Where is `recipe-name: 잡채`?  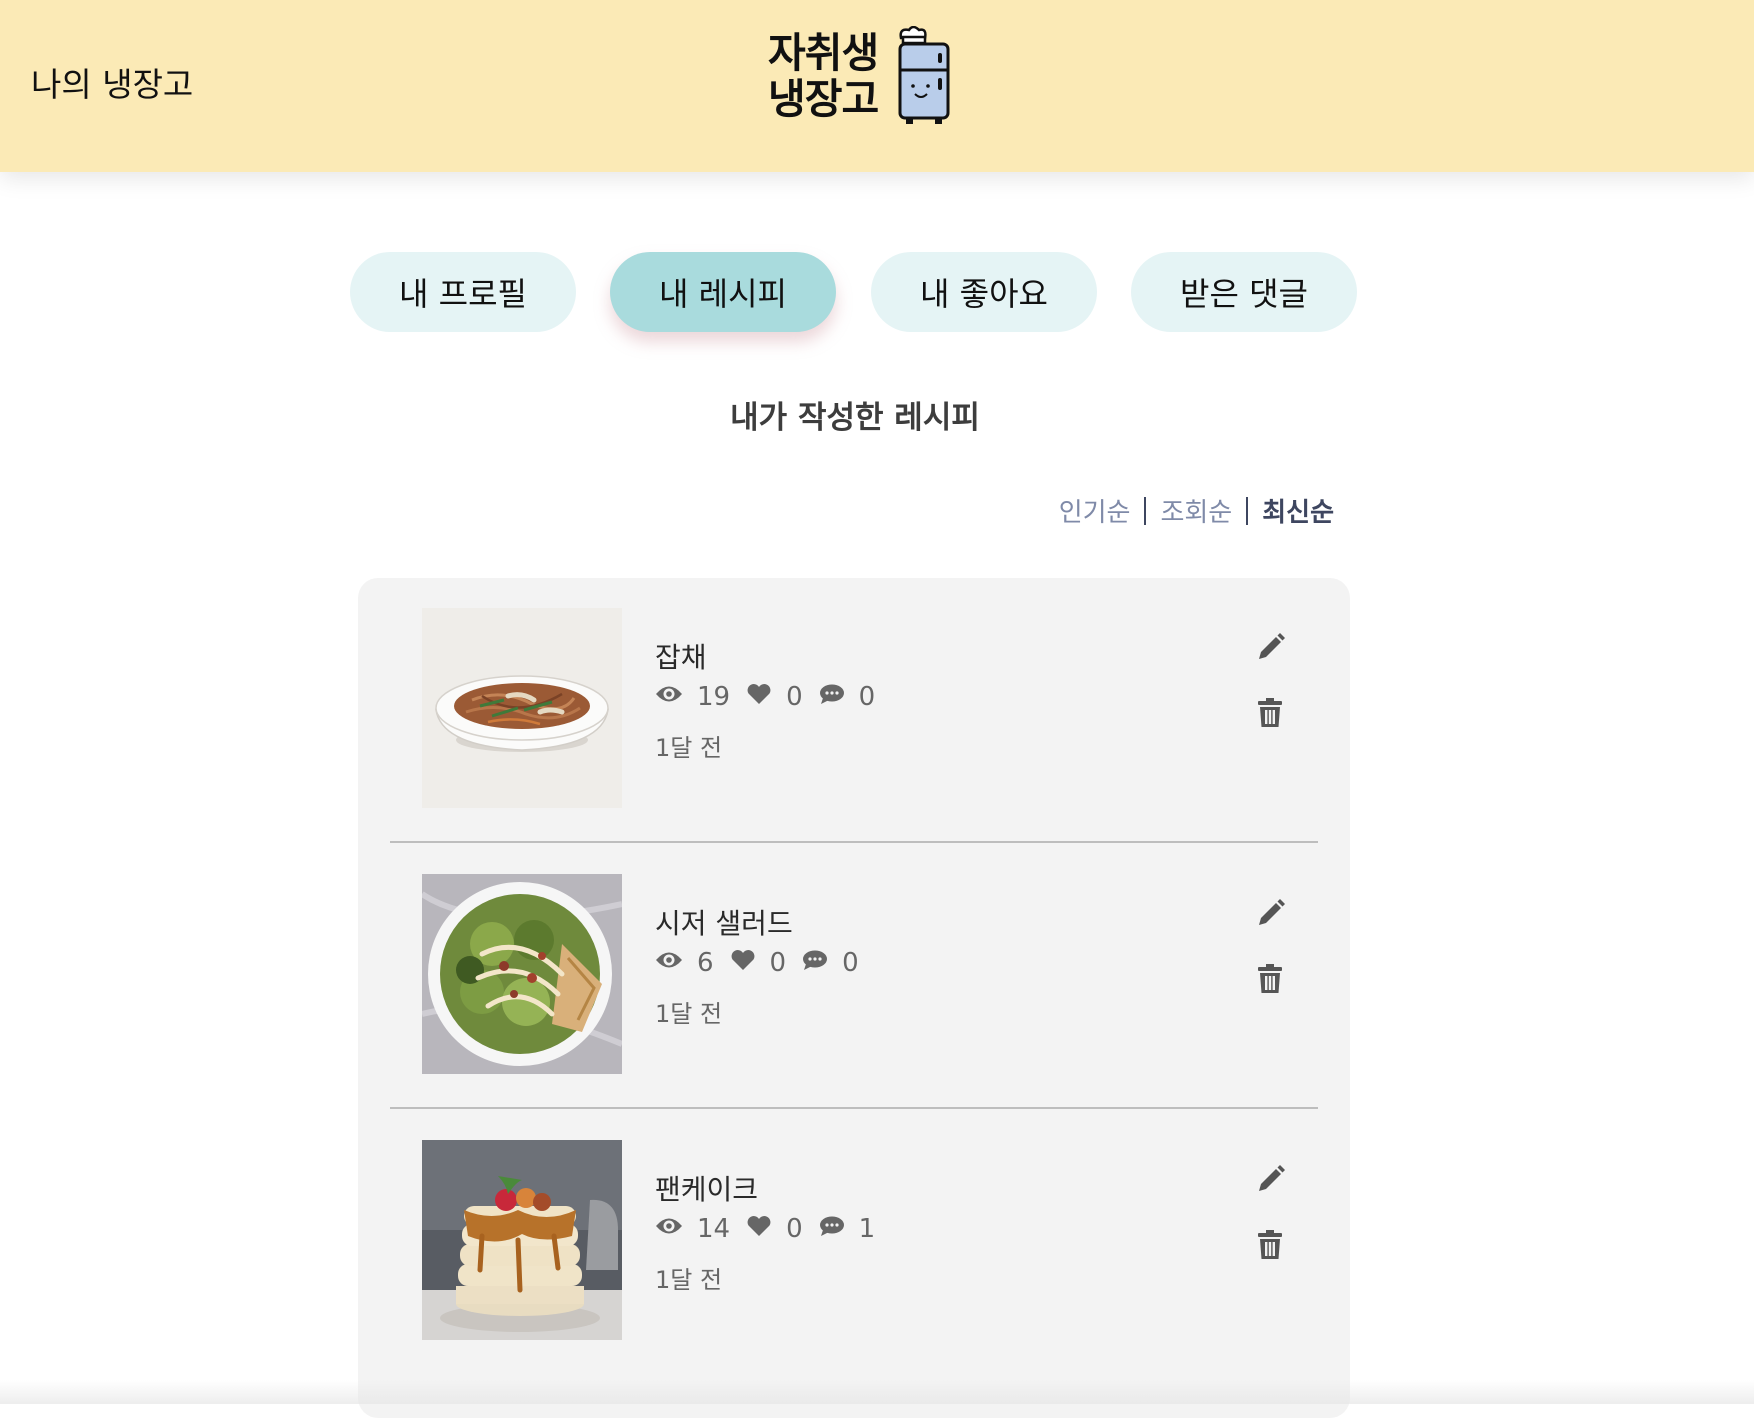 recipe-name: 잡채 is located at coordinates (681, 656).